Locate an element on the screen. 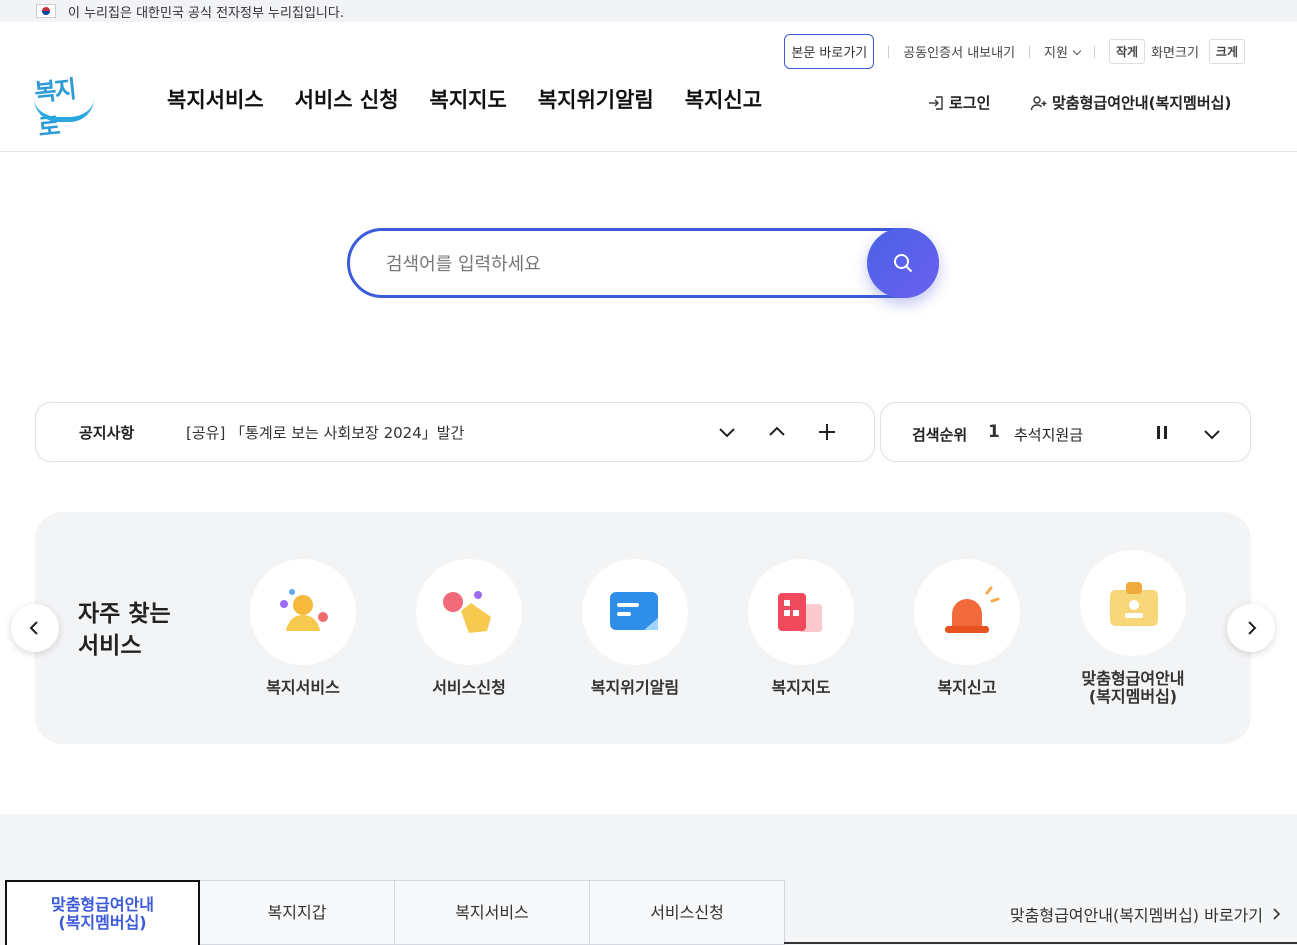 This screenshot has height=945, width=1297. tab-membership: 맞춤형급여안내 (복지멤버십) is located at coordinates (102, 912).